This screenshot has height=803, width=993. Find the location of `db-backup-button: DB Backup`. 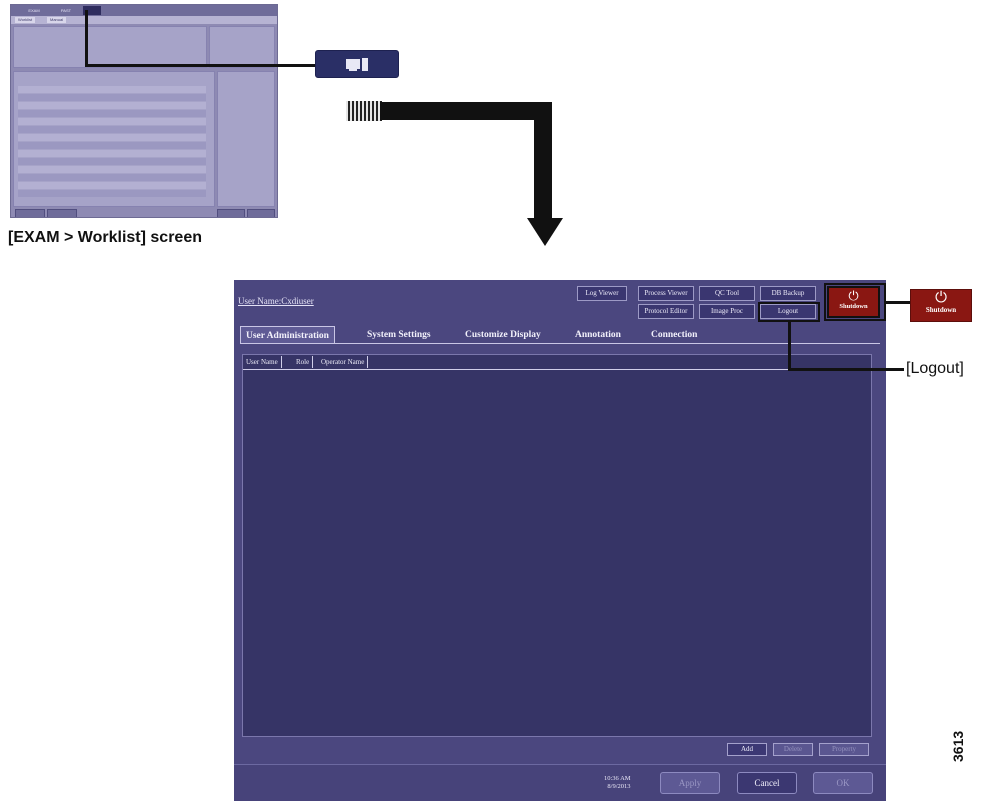

db-backup-button: DB Backup is located at coordinates (788, 293).